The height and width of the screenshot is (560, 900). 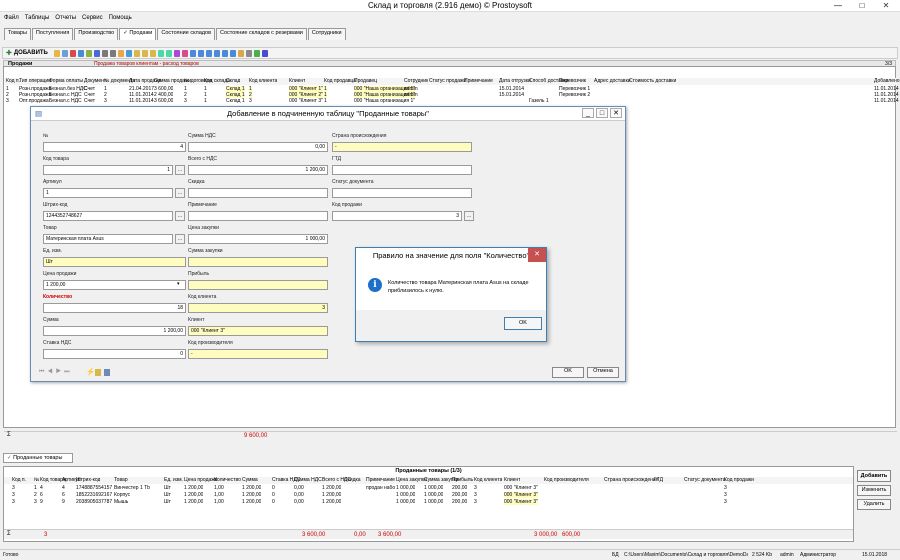 I want to click on sold-products-col-header: Код производителя, so click(x=566, y=480).